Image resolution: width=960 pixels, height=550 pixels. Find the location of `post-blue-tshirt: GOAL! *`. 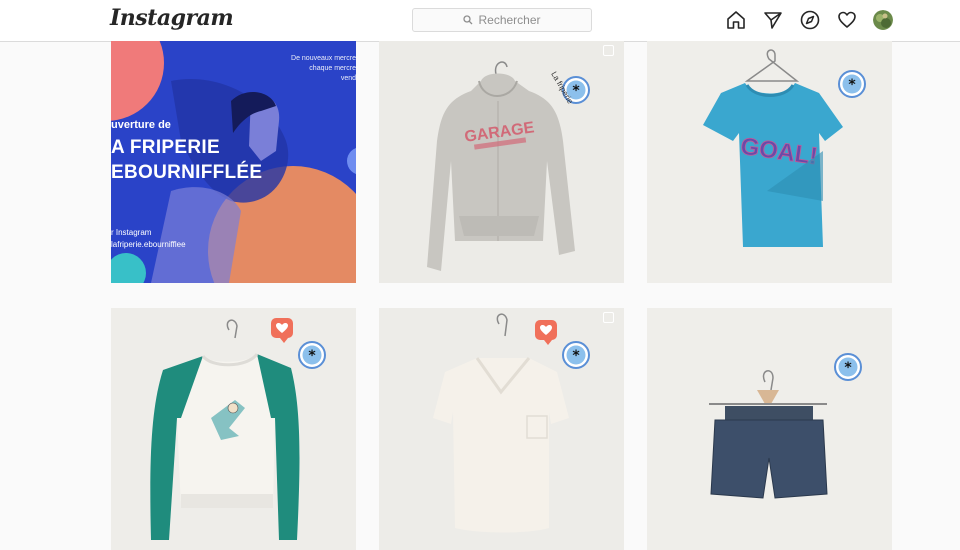

post-blue-tshirt: GOAL! * is located at coordinates (769, 162).